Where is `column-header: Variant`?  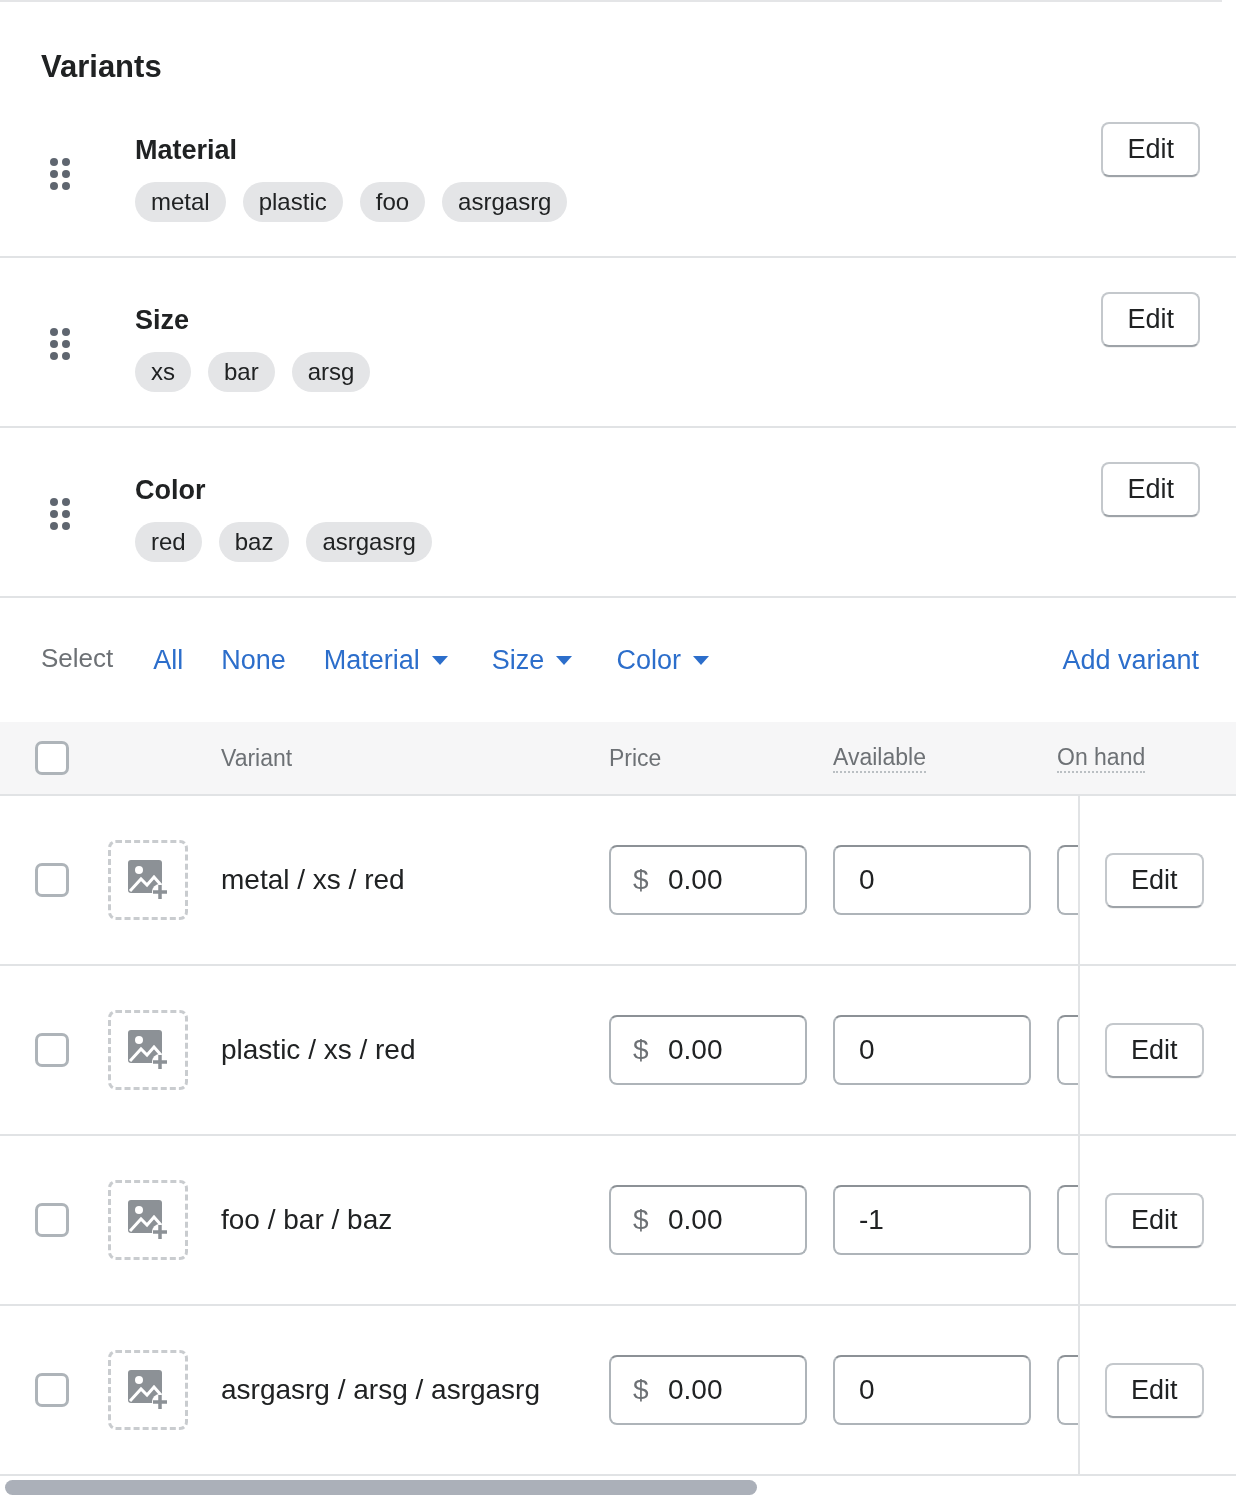 column-header: Variant is located at coordinates (257, 758).